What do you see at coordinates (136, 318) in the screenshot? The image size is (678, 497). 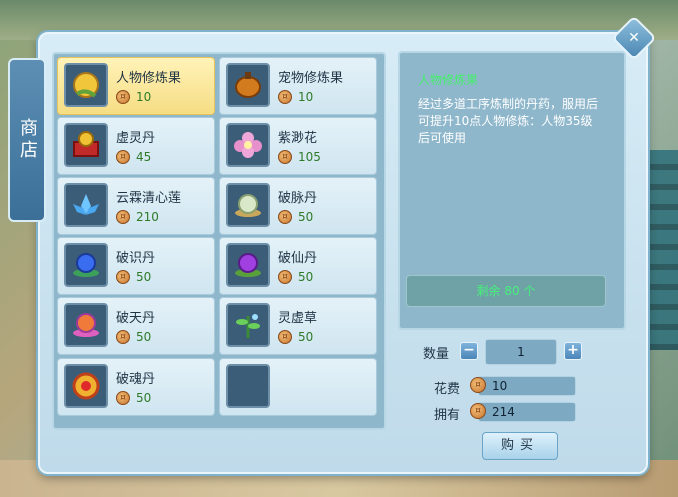 I see `item-name: 破天丹` at bounding box center [136, 318].